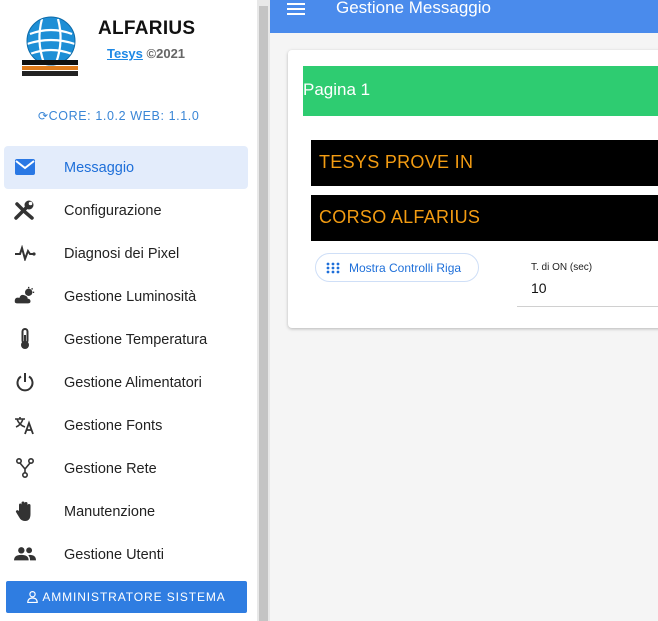  I want to click on hand-icon, so click(25, 511).